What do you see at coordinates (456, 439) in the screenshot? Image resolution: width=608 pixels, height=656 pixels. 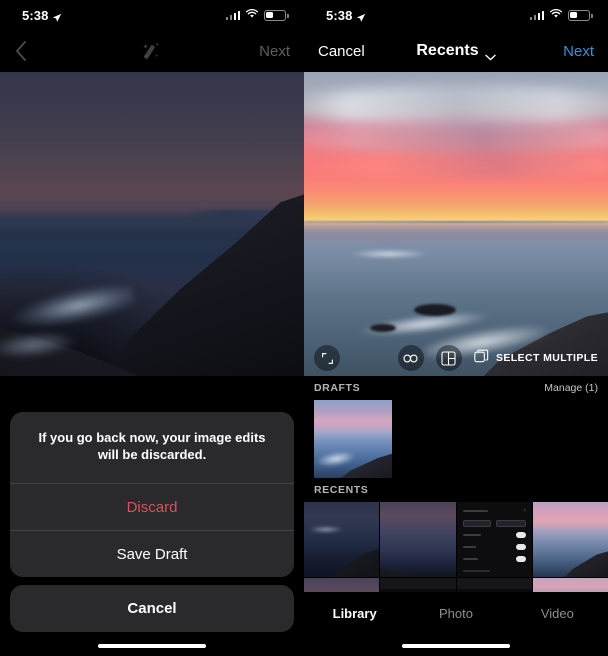 I see `drafts-row` at bounding box center [456, 439].